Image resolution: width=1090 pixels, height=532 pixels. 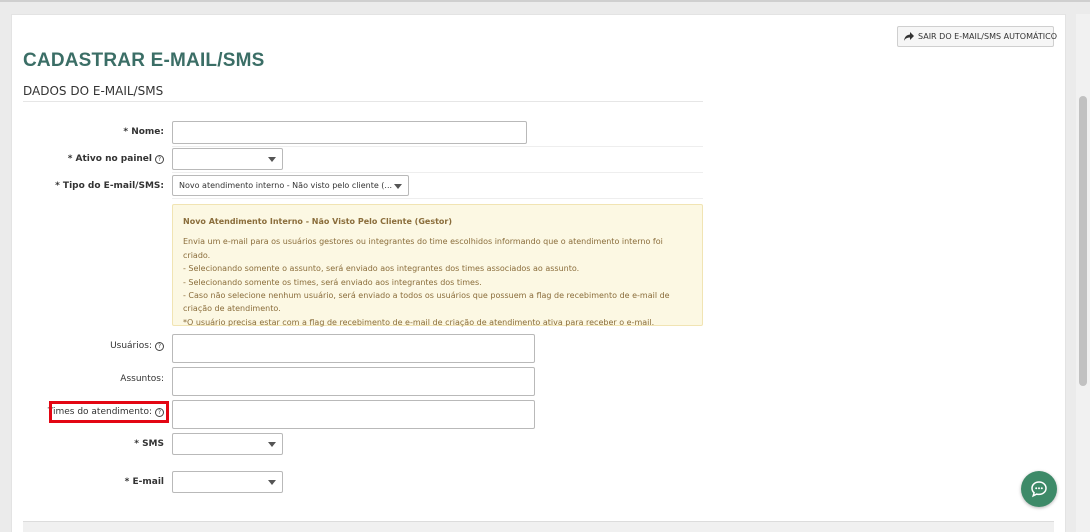 What do you see at coordinates (353, 348) in the screenshot?
I see `usuarios-input` at bounding box center [353, 348].